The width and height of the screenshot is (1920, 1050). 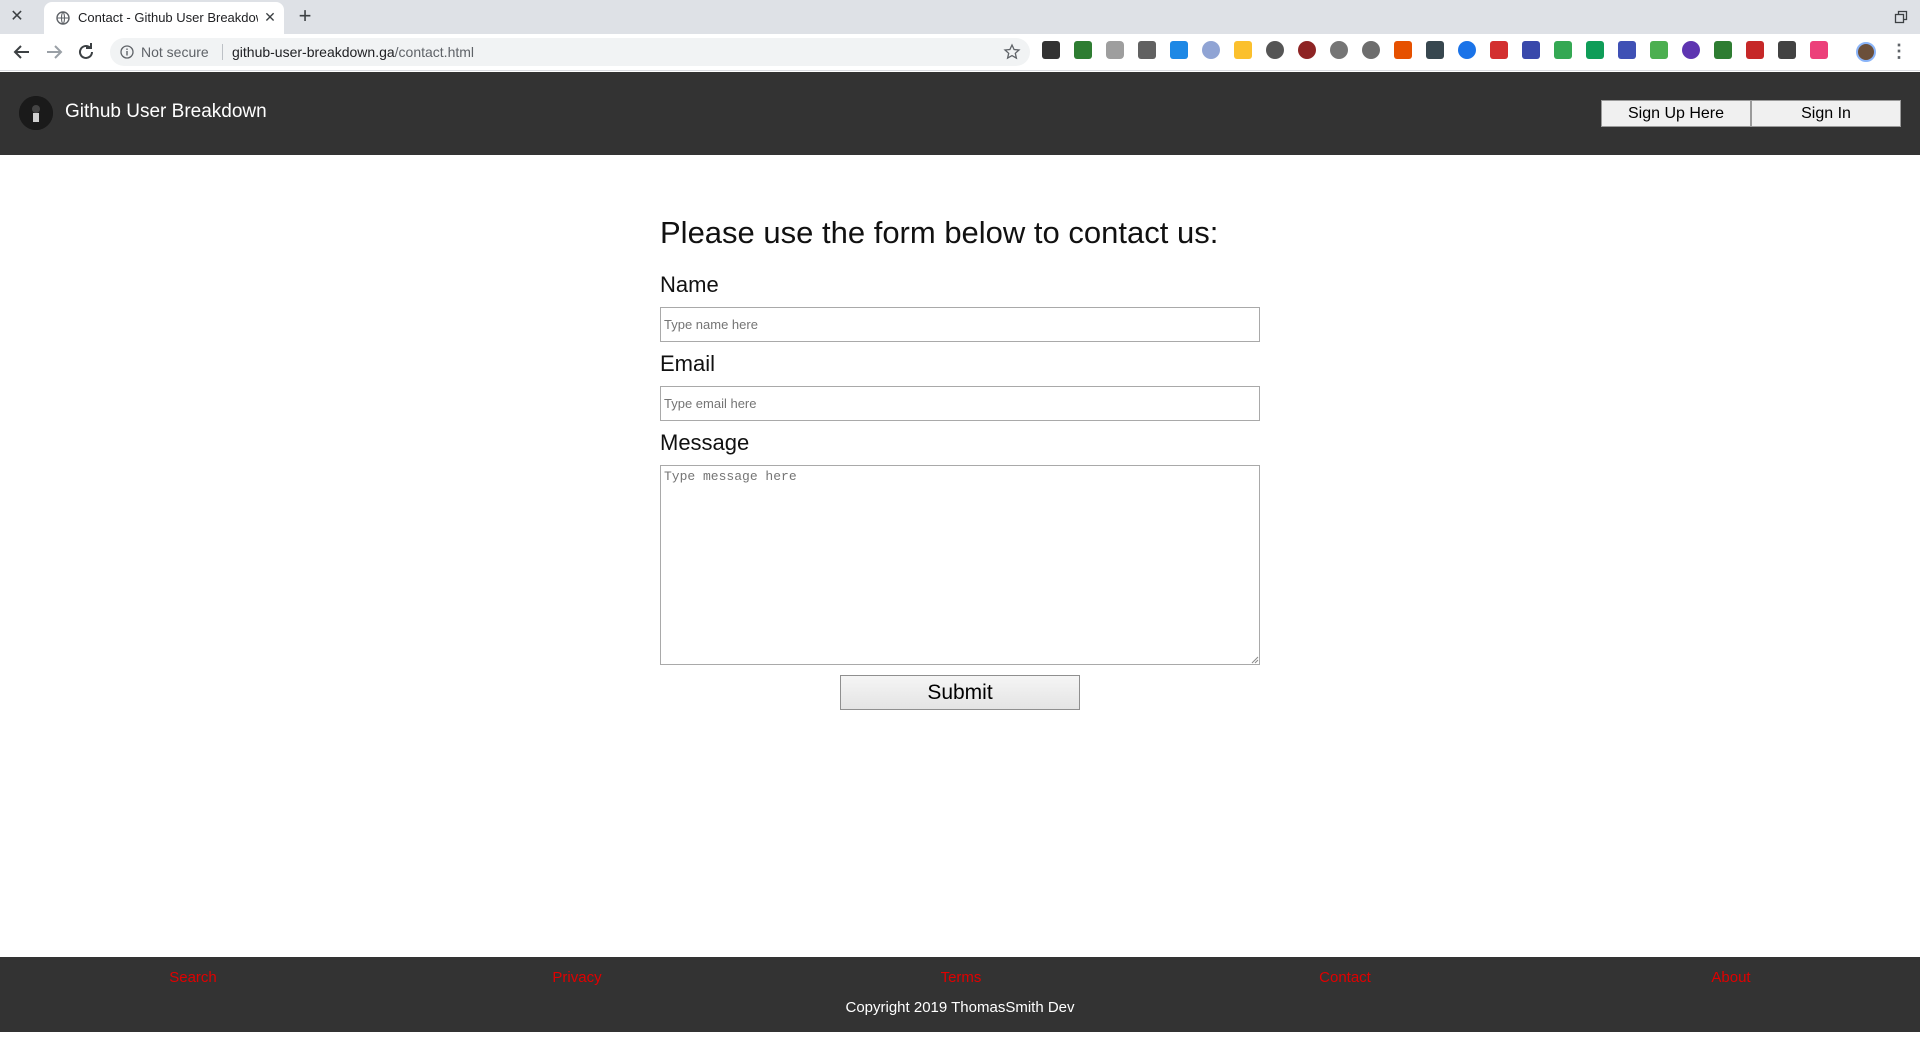 I want to click on calendar-extension-icon, so click(x=1531, y=50).